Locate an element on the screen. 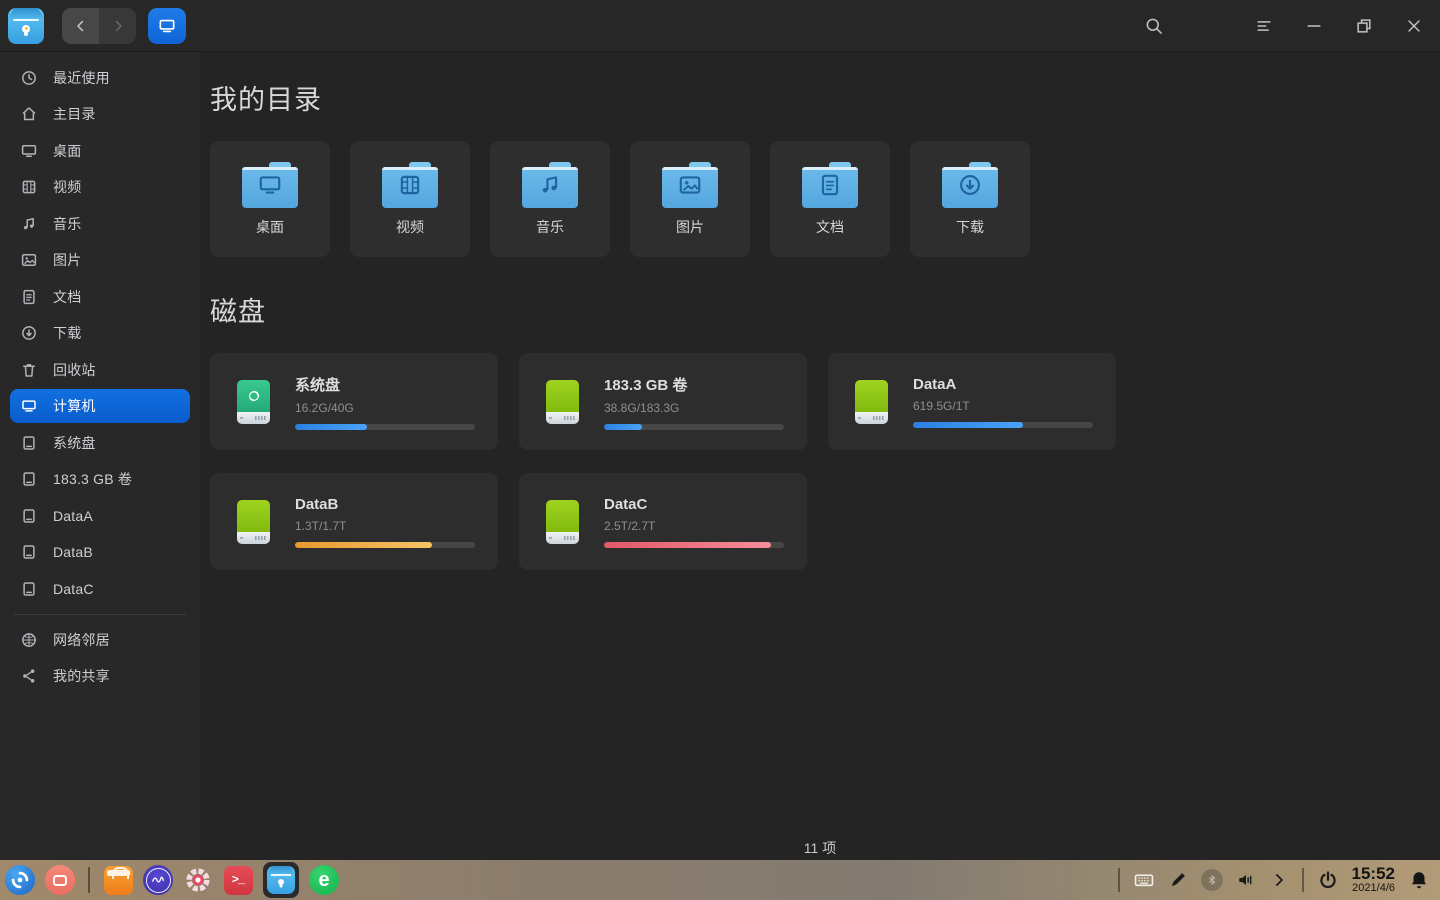  image-icon is located at coordinates (29, 260).